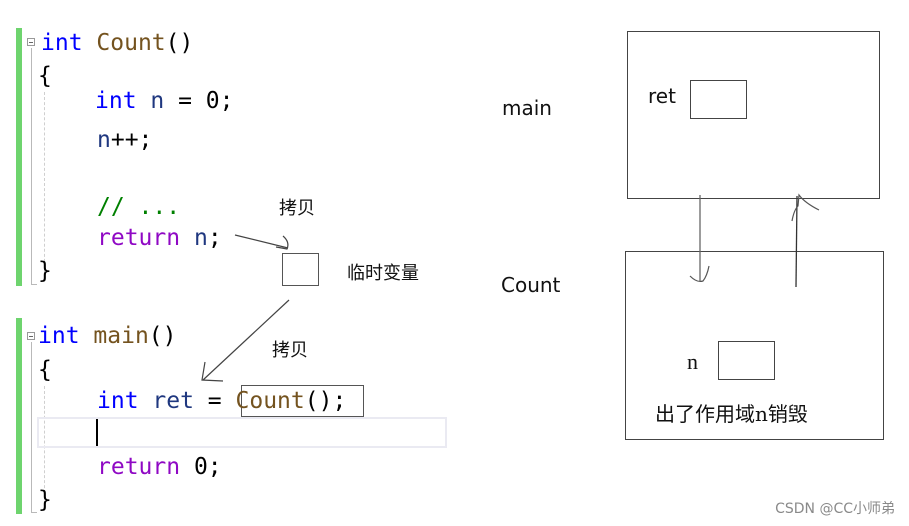 This screenshot has height=526, width=909. I want to click on scope-destroy-note: 出了作用域n销毁, so click(731, 414).